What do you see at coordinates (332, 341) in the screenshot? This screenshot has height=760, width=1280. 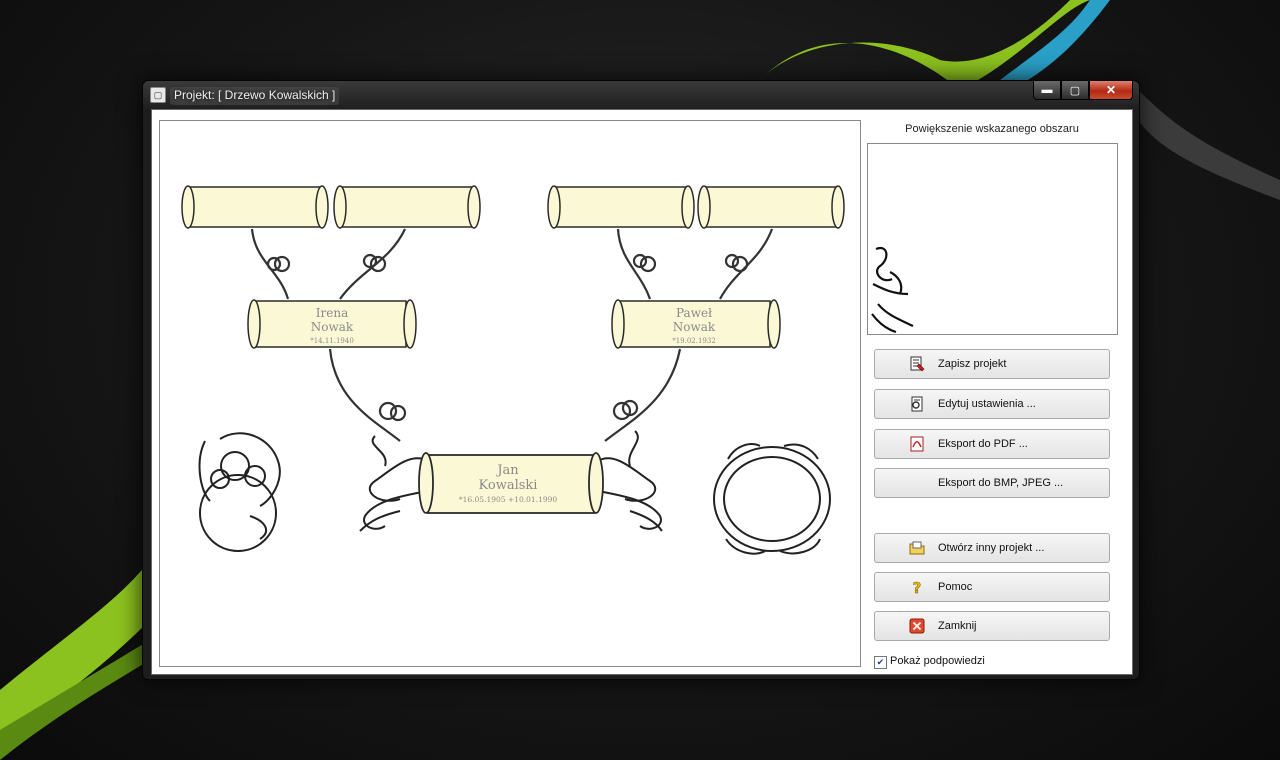 I see `mother-dates: *14.11.1940` at bounding box center [332, 341].